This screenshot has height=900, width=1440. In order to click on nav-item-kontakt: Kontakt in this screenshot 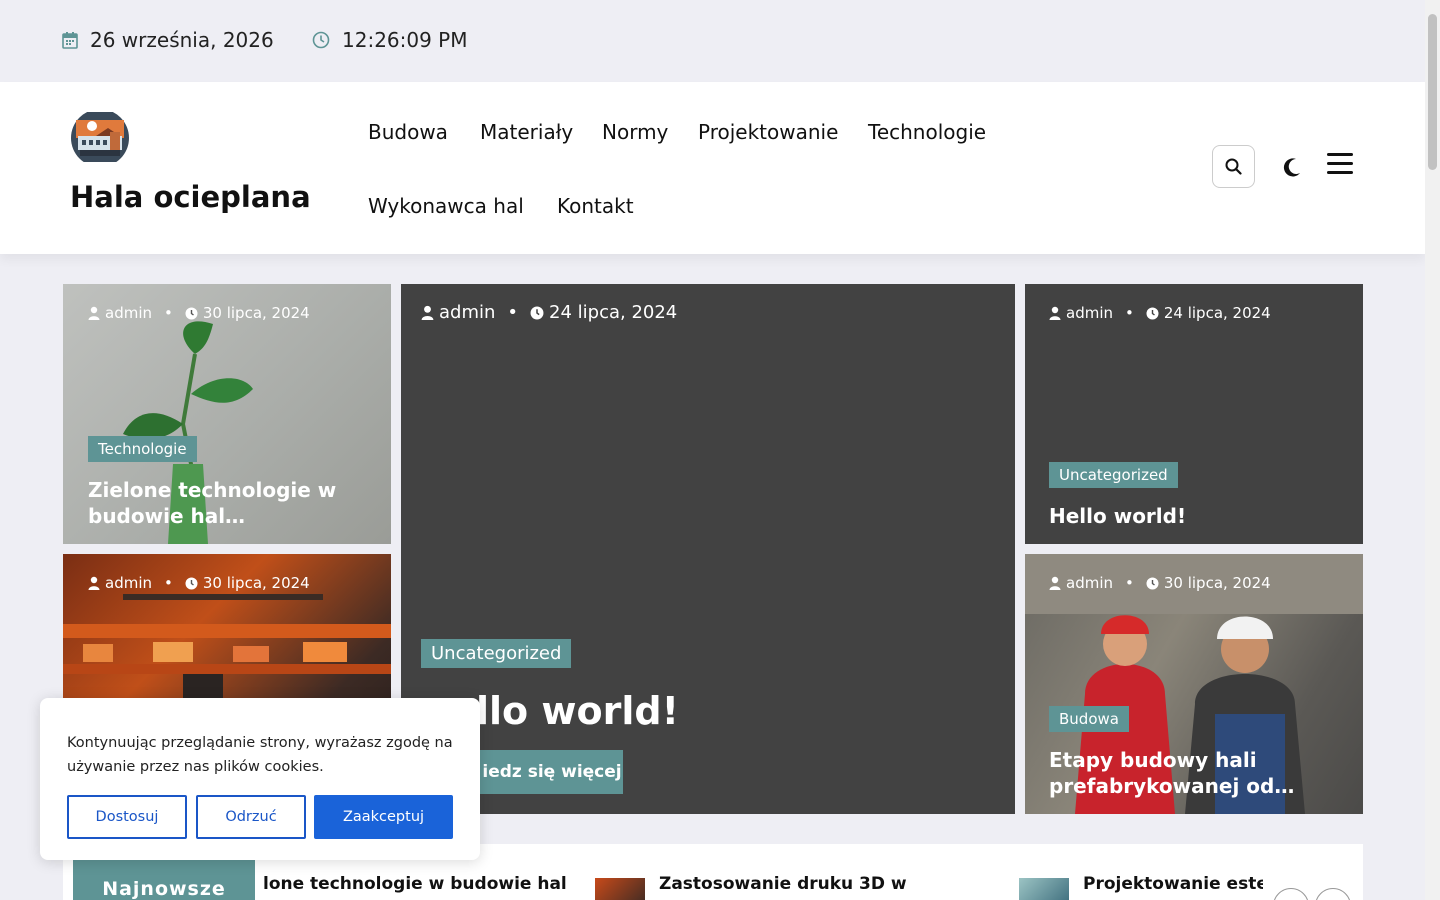, I will do `click(595, 206)`.